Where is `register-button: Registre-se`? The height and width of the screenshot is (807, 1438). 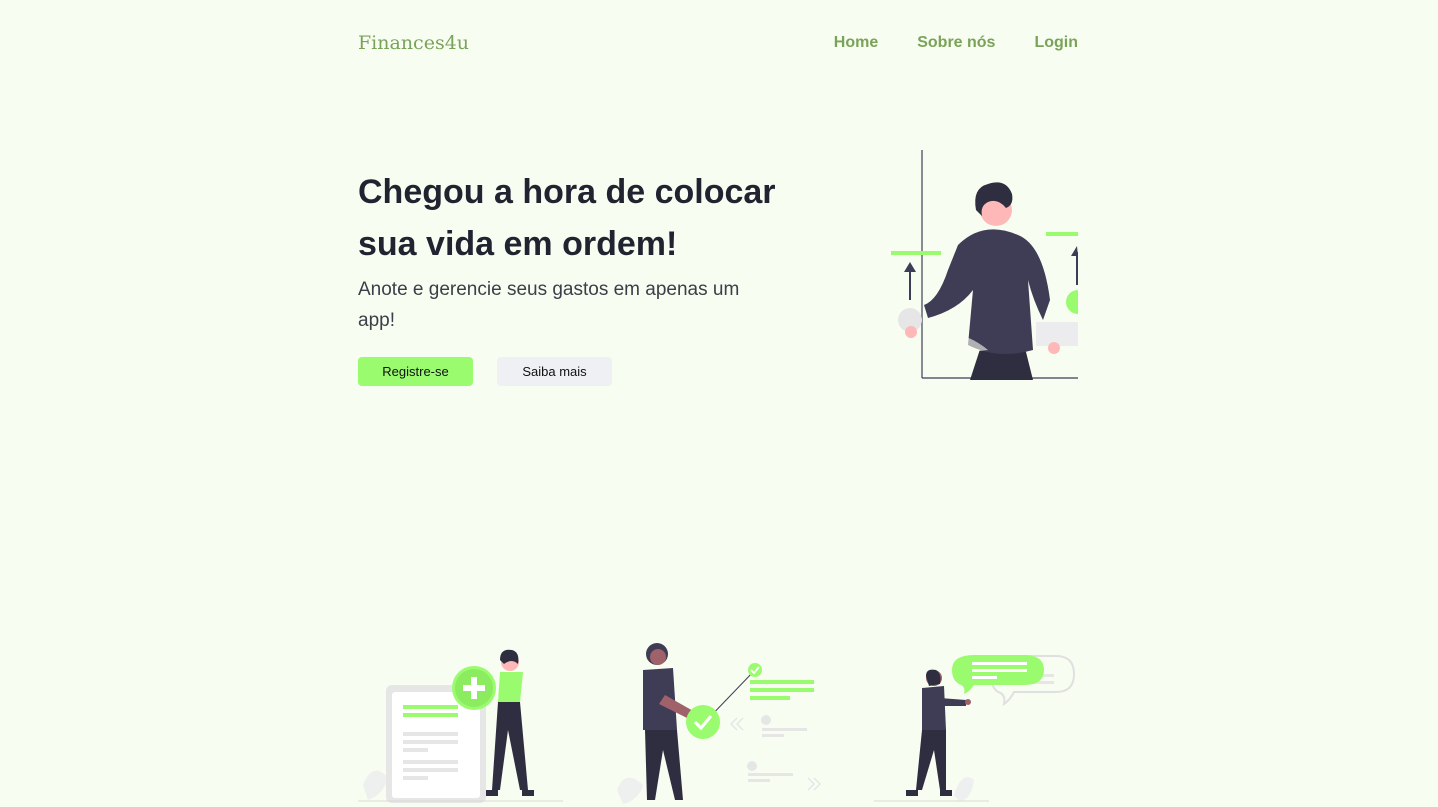 register-button: Registre-se is located at coordinates (415, 371).